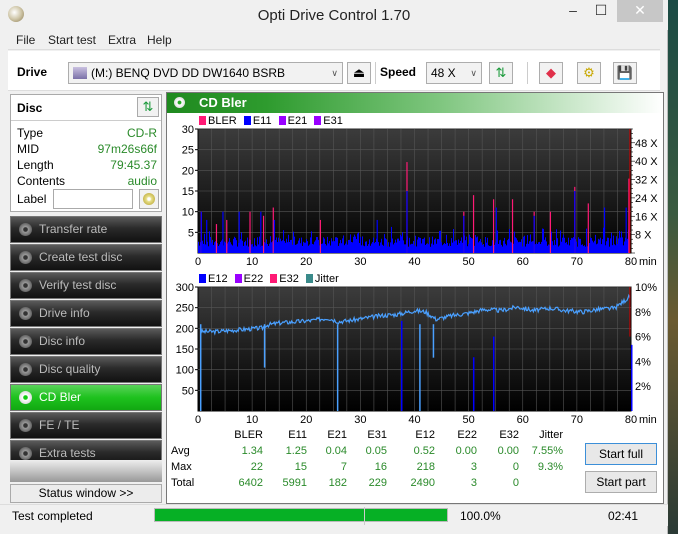  What do you see at coordinates (415, 103) in the screenshot?
I see `panel-header: CD Bler` at bounding box center [415, 103].